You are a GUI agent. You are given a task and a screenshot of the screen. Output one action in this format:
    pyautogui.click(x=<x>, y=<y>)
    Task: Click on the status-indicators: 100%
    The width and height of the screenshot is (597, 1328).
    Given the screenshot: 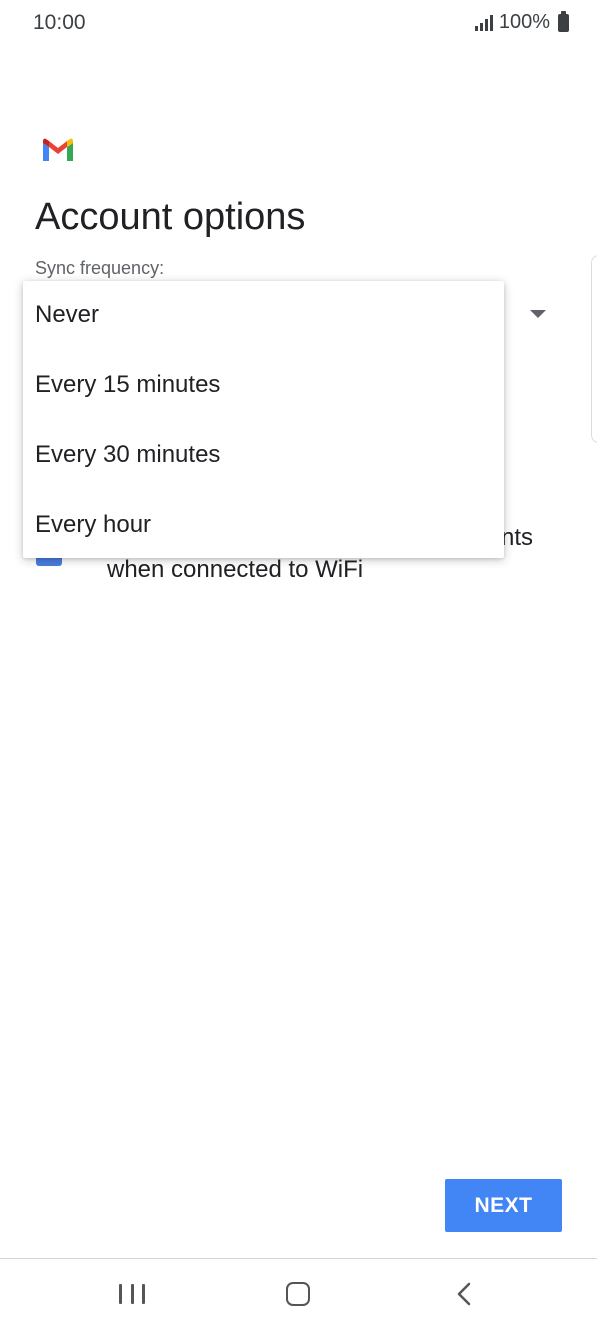 What is the action you would take?
    pyautogui.click(x=521, y=22)
    